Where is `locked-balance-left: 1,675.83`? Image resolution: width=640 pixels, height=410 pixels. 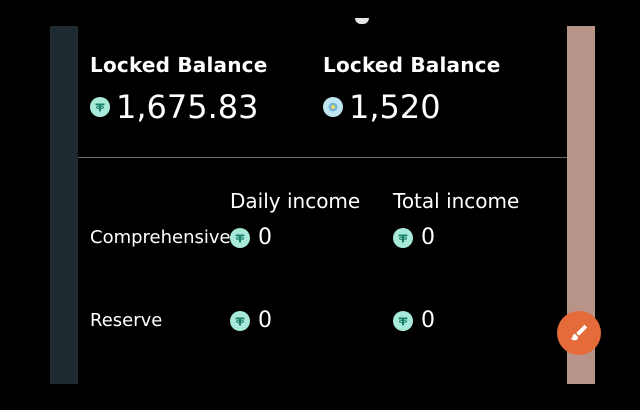 locked-balance-left: 1,675.83 is located at coordinates (174, 107).